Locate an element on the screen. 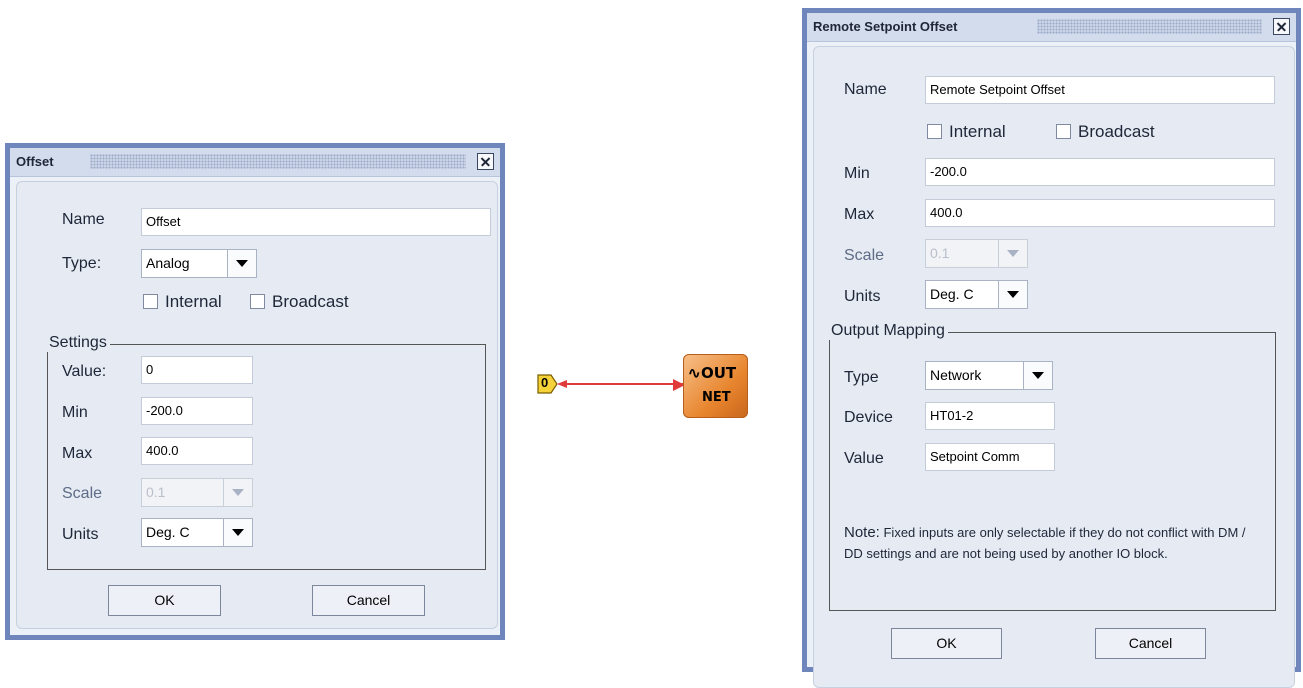  type-select-value: Network is located at coordinates (956, 375).